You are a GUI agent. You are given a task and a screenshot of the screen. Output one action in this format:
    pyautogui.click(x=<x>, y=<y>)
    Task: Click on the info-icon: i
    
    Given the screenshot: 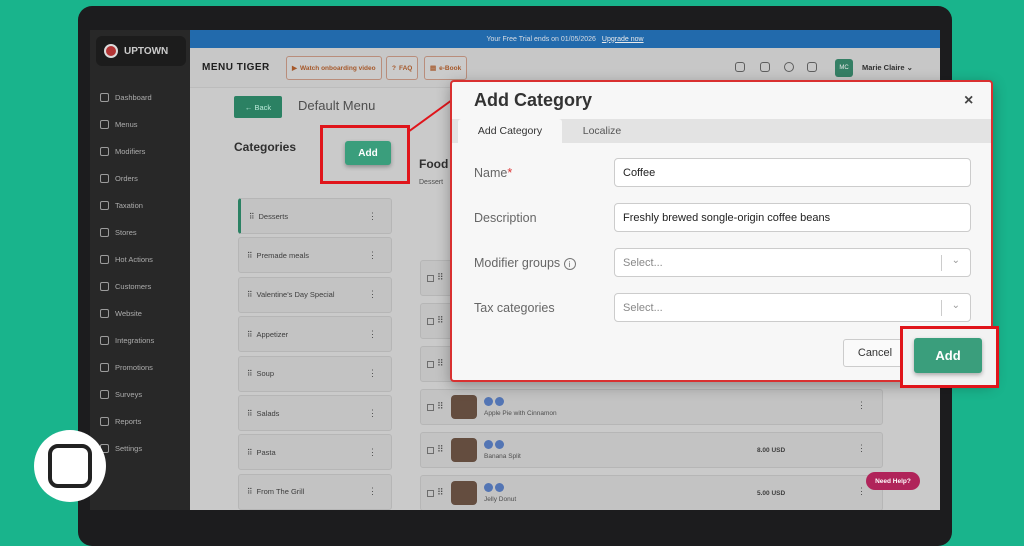 What is the action you would take?
    pyautogui.click(x=569, y=264)
    